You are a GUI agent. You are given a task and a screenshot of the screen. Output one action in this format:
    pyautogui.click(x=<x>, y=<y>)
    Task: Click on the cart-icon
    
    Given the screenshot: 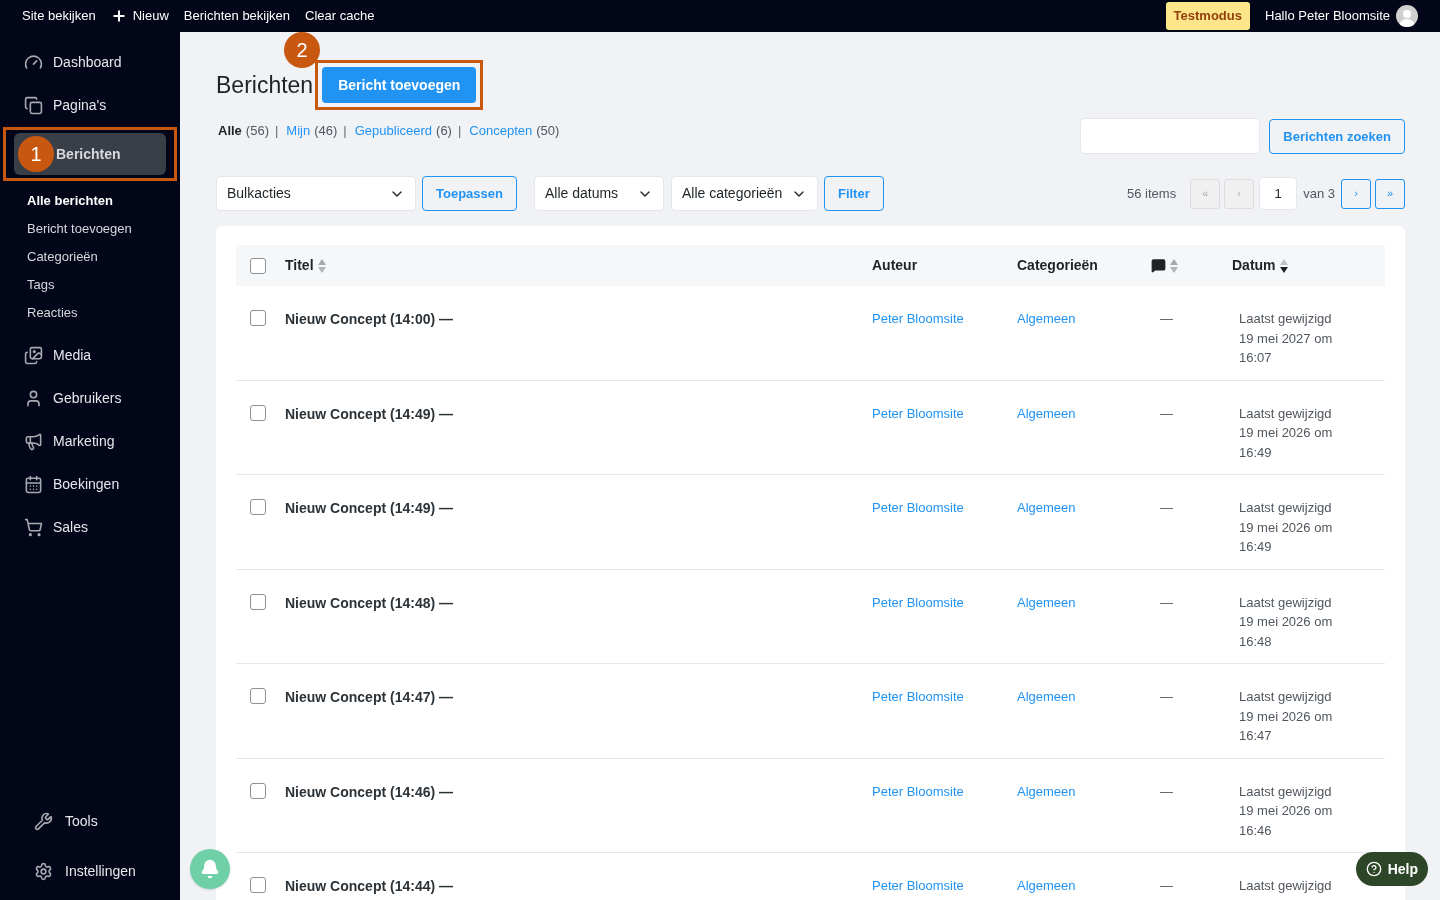 What is the action you would take?
    pyautogui.click(x=33, y=527)
    